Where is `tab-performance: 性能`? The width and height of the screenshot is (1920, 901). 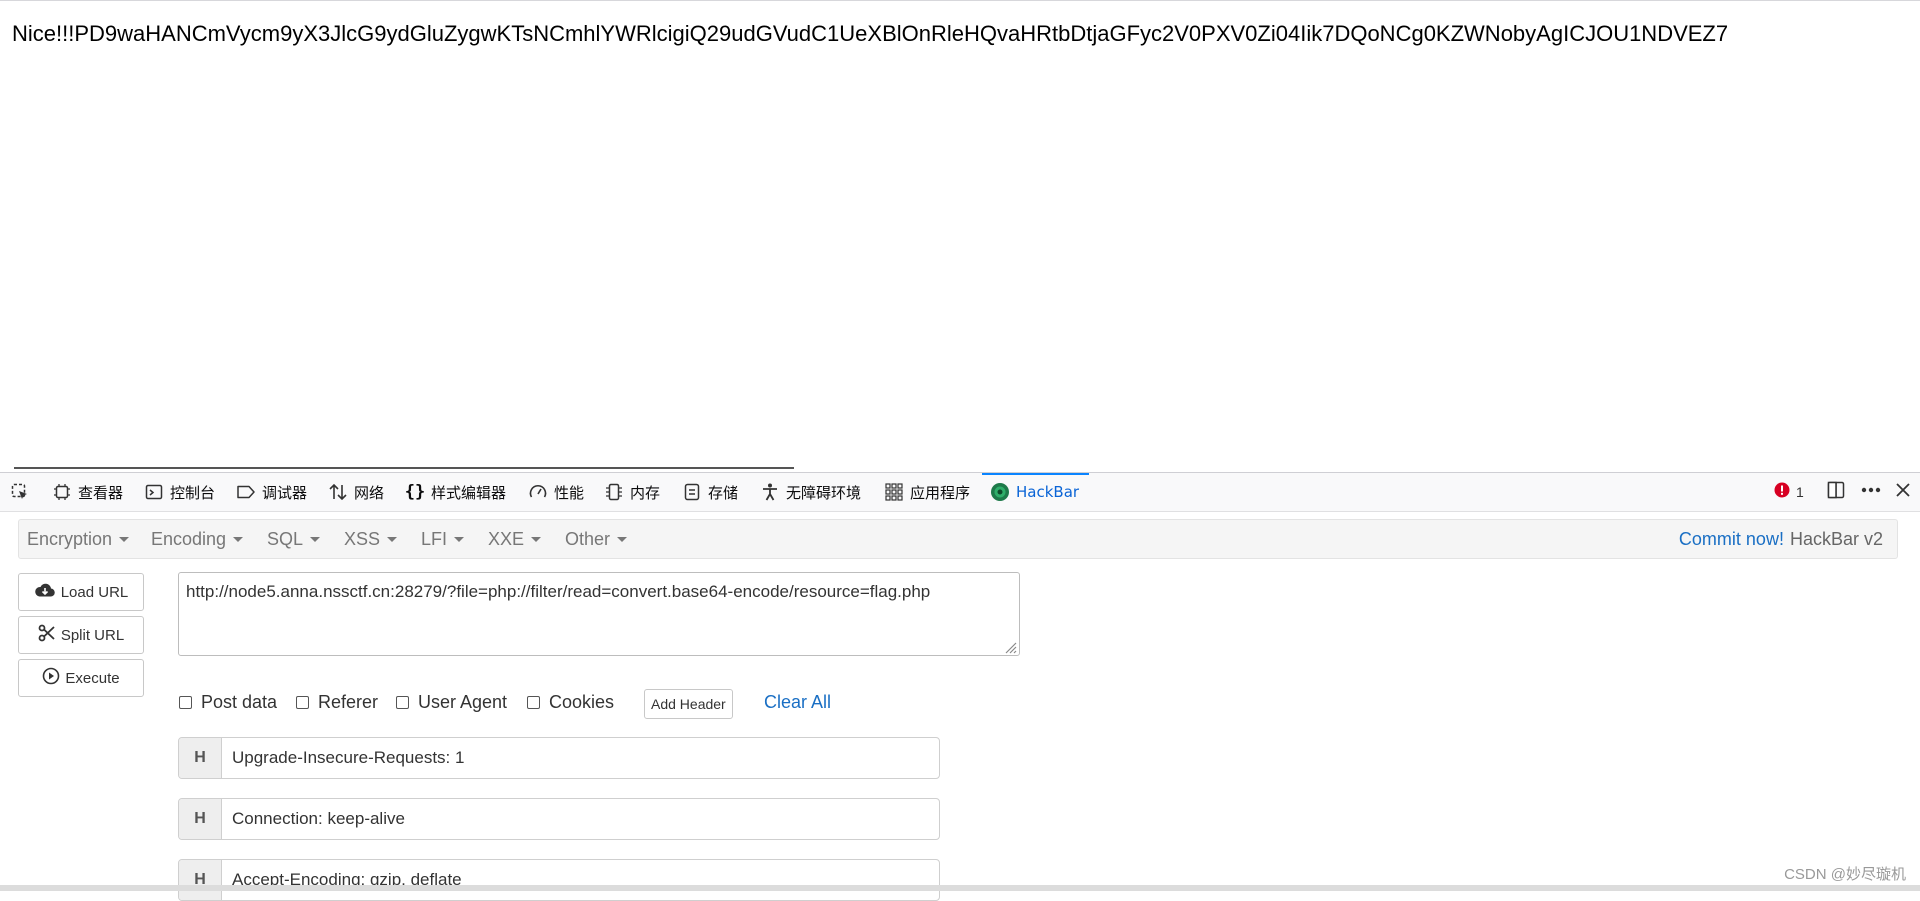 tab-performance: 性能 is located at coordinates (556, 492).